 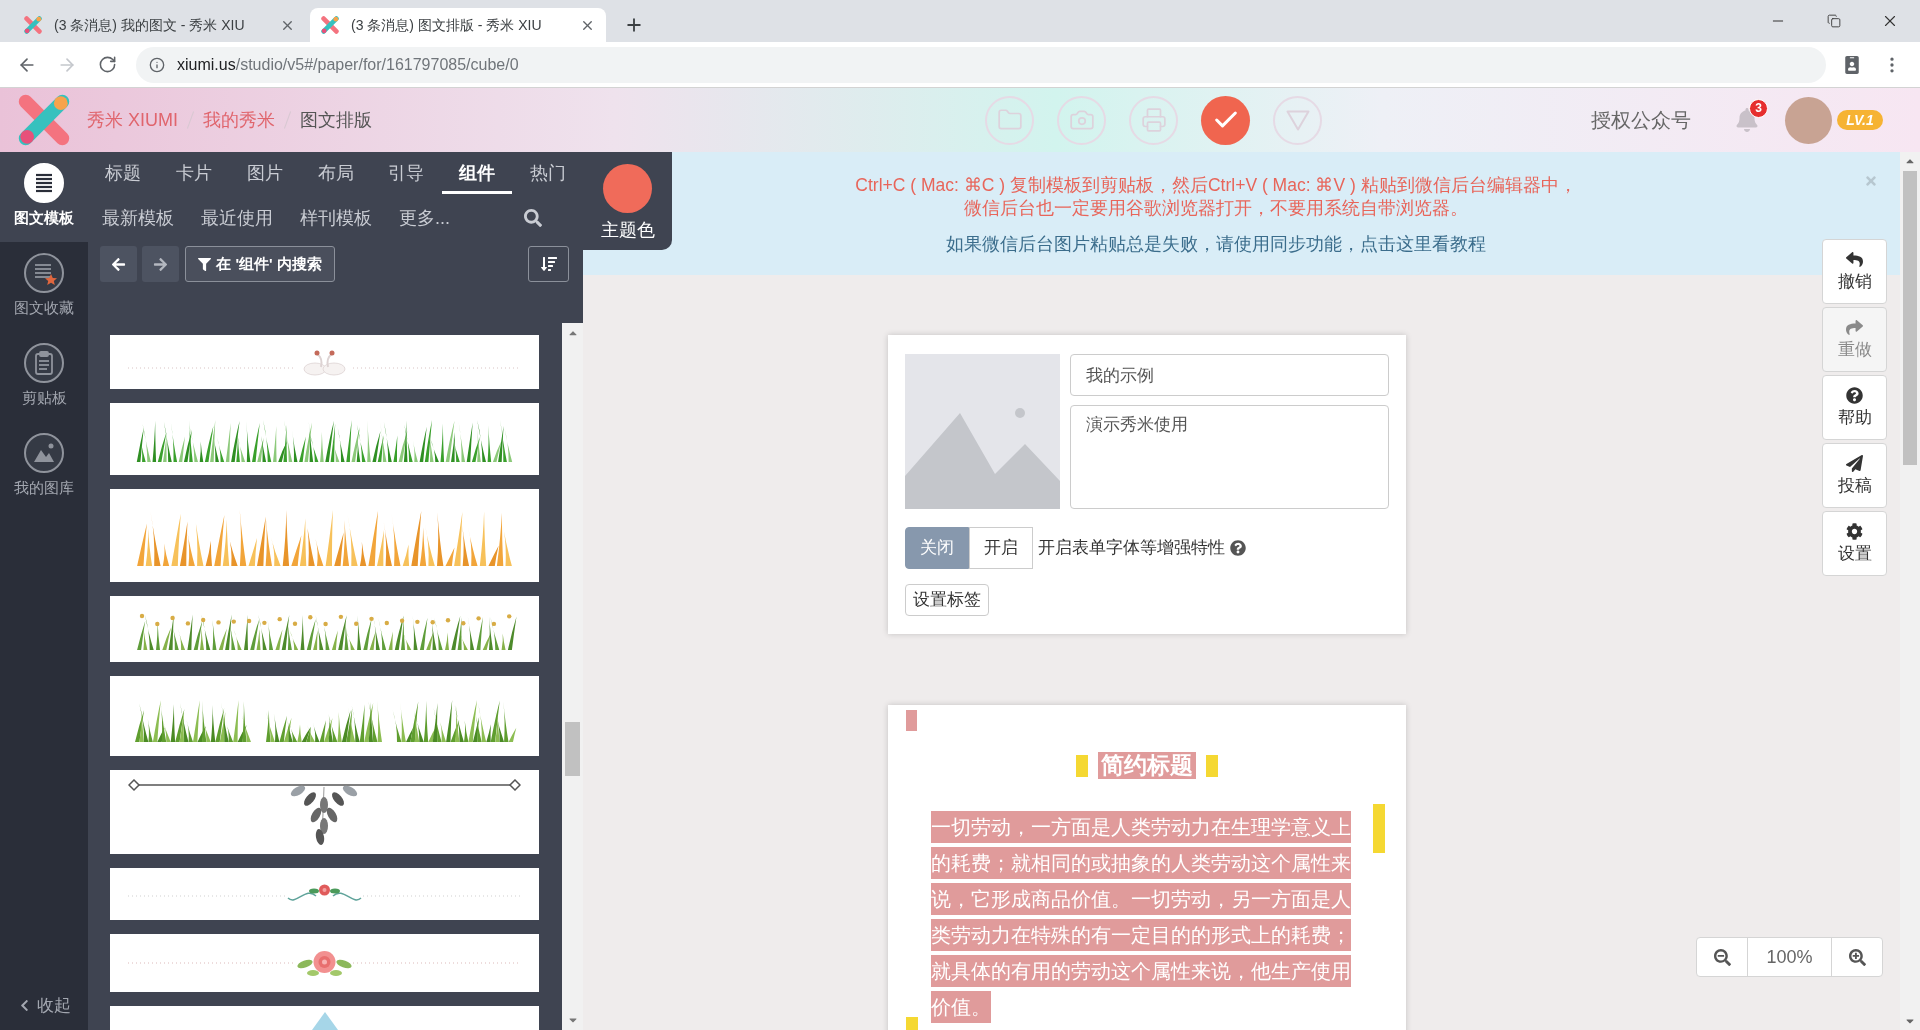 What do you see at coordinates (1722, 957) in the screenshot?
I see `zoom-out-icon` at bounding box center [1722, 957].